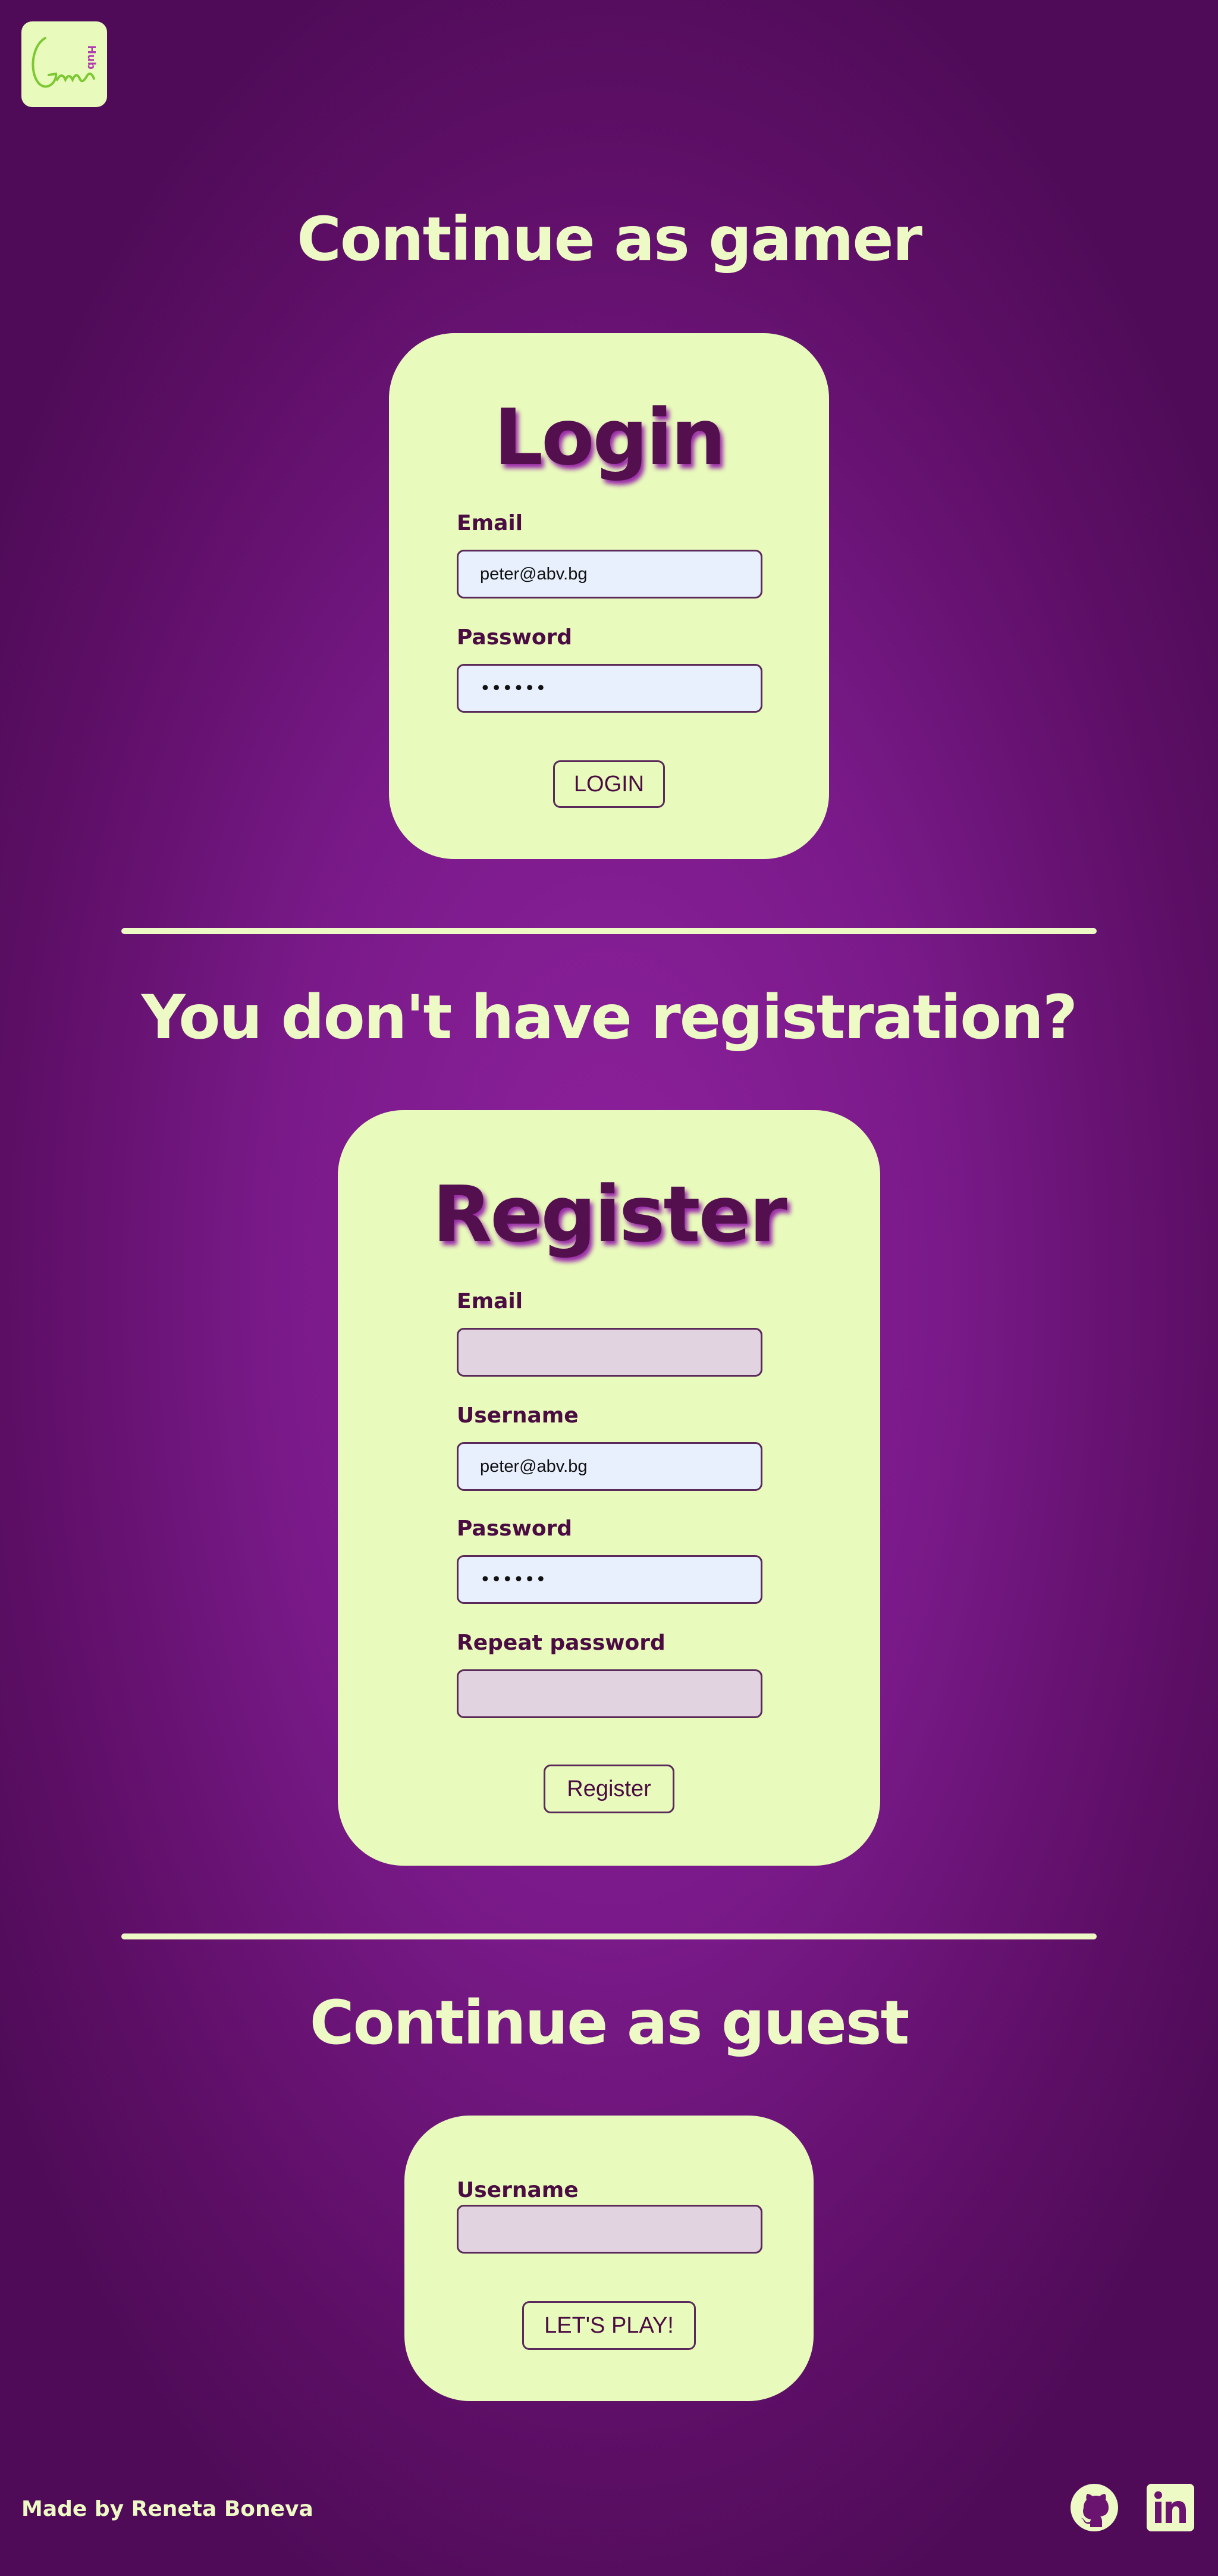 The width and height of the screenshot is (1218, 2576). What do you see at coordinates (561, 1643) in the screenshot?
I see `register-repeat-password-label: Repeat password` at bounding box center [561, 1643].